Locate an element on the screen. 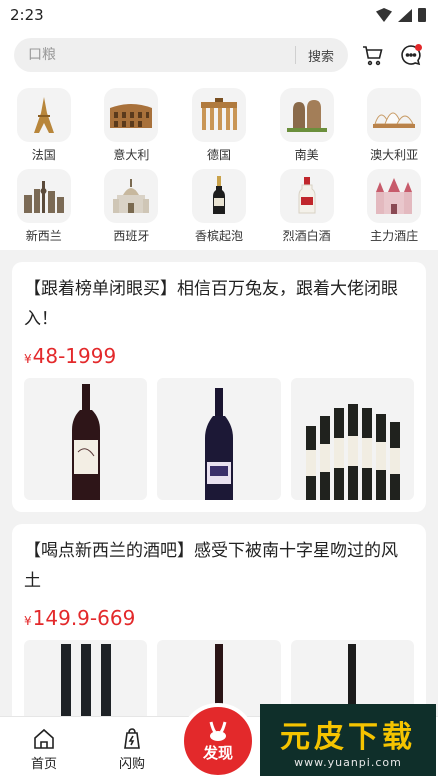 This screenshot has width=438, height=780. category-germany: 德国 is located at coordinates (219, 125).